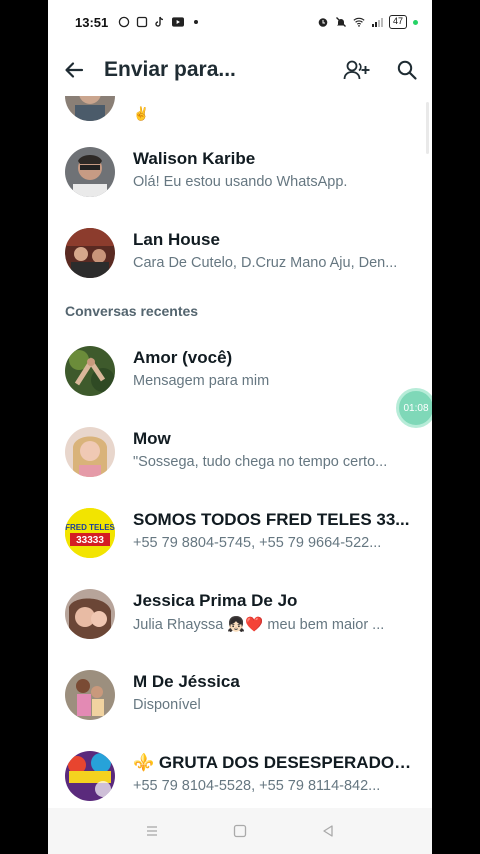 The height and width of the screenshot is (854, 480). I want to click on item-name: M De Jéssica, so click(186, 681).